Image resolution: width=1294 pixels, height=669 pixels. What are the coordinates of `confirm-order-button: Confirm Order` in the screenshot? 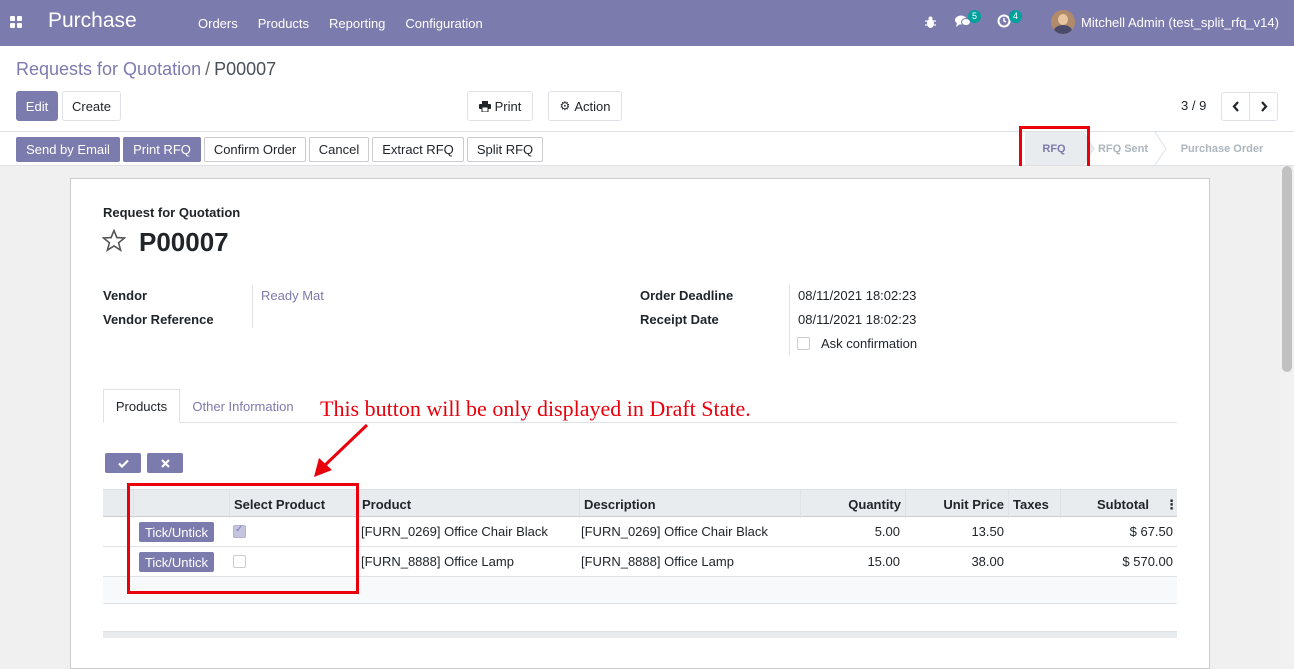 It's located at (255, 149).